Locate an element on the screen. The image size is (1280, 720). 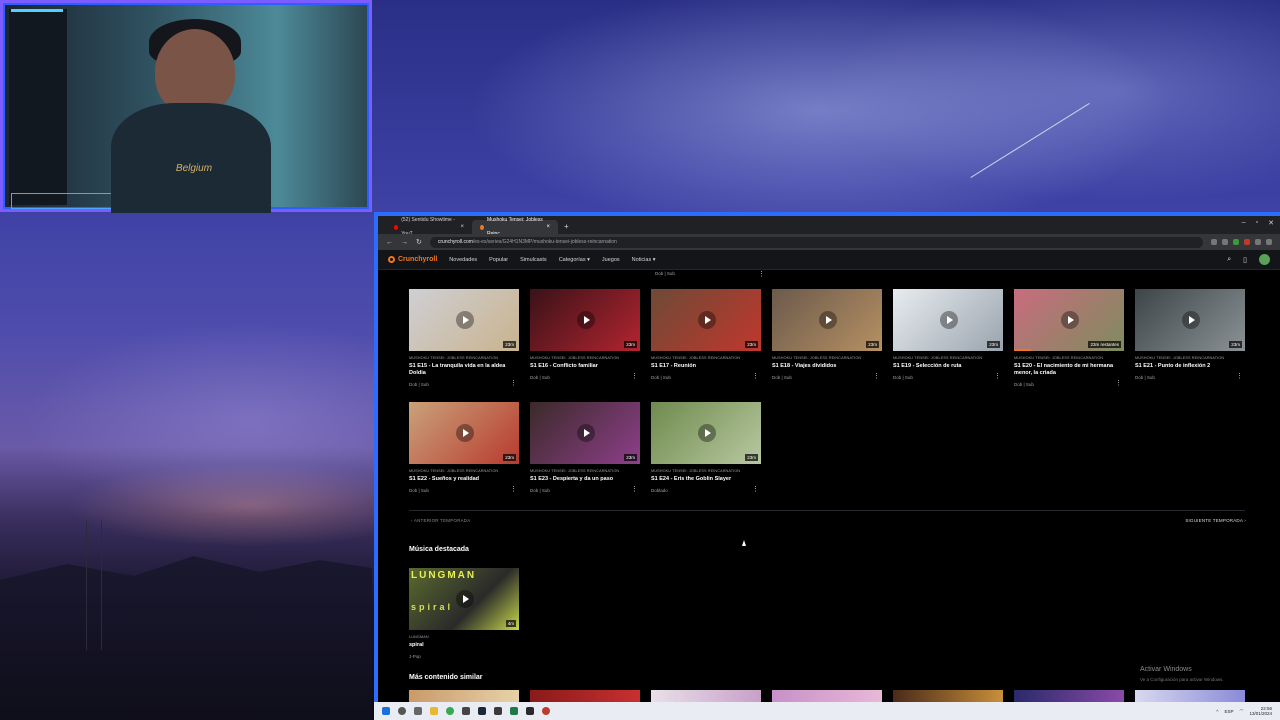
nav-categorias: Categorías ▾ is located at coordinates (574, 260).